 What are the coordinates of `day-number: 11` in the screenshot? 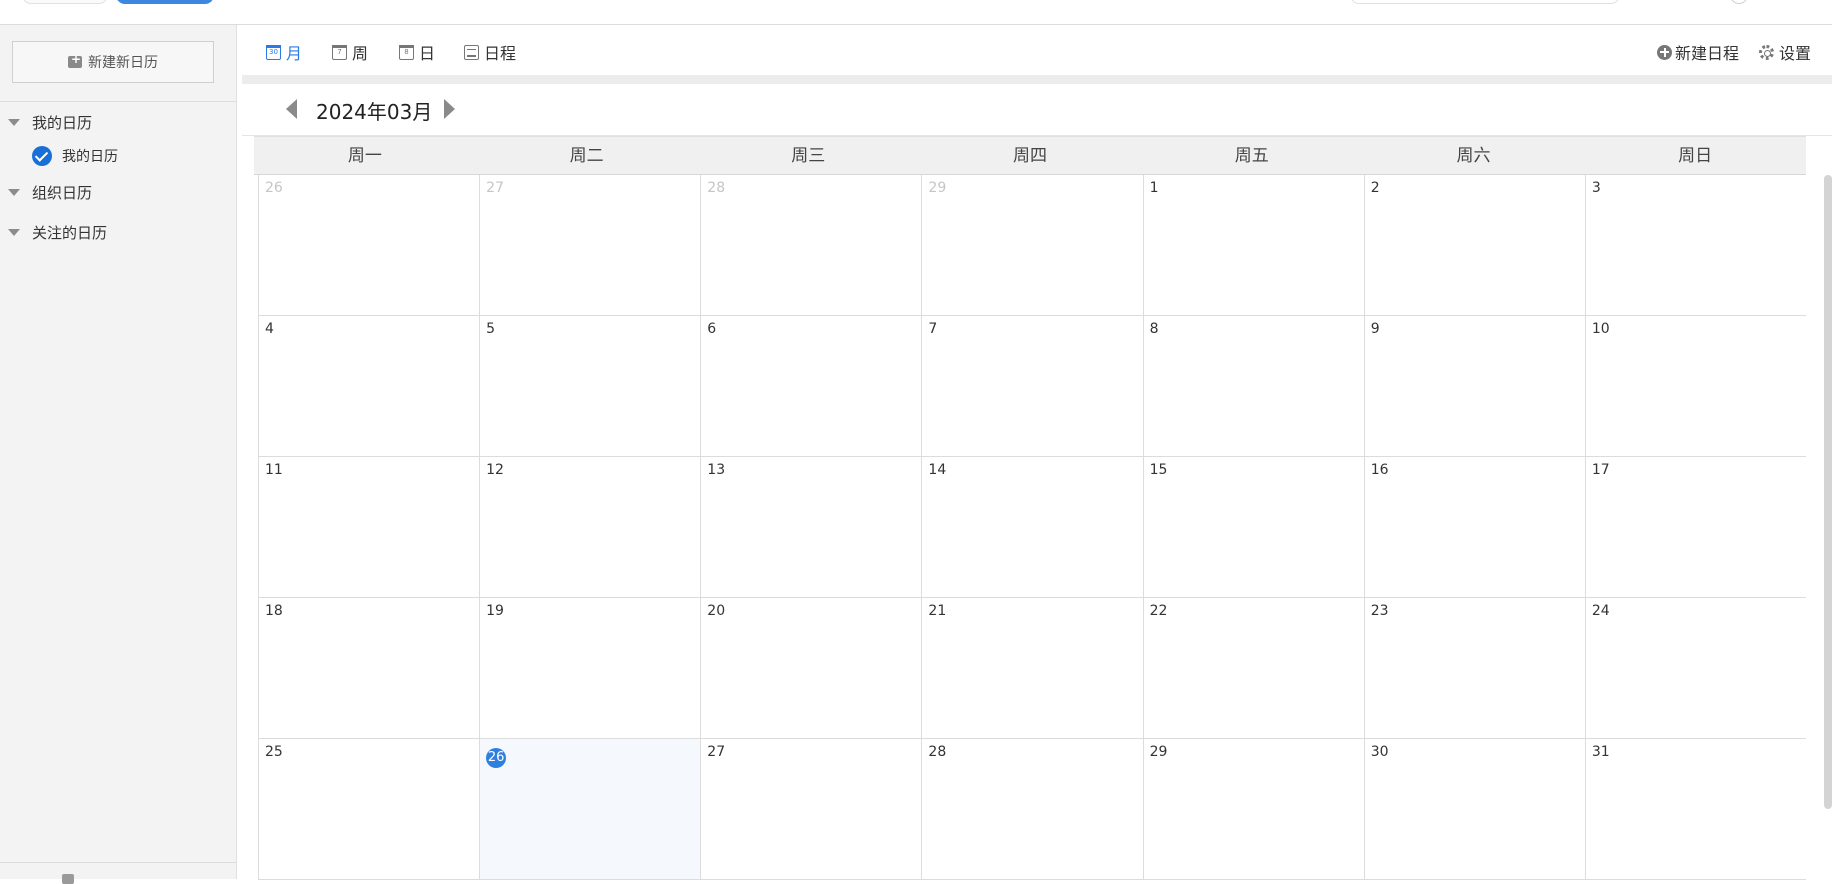 It's located at (274, 470).